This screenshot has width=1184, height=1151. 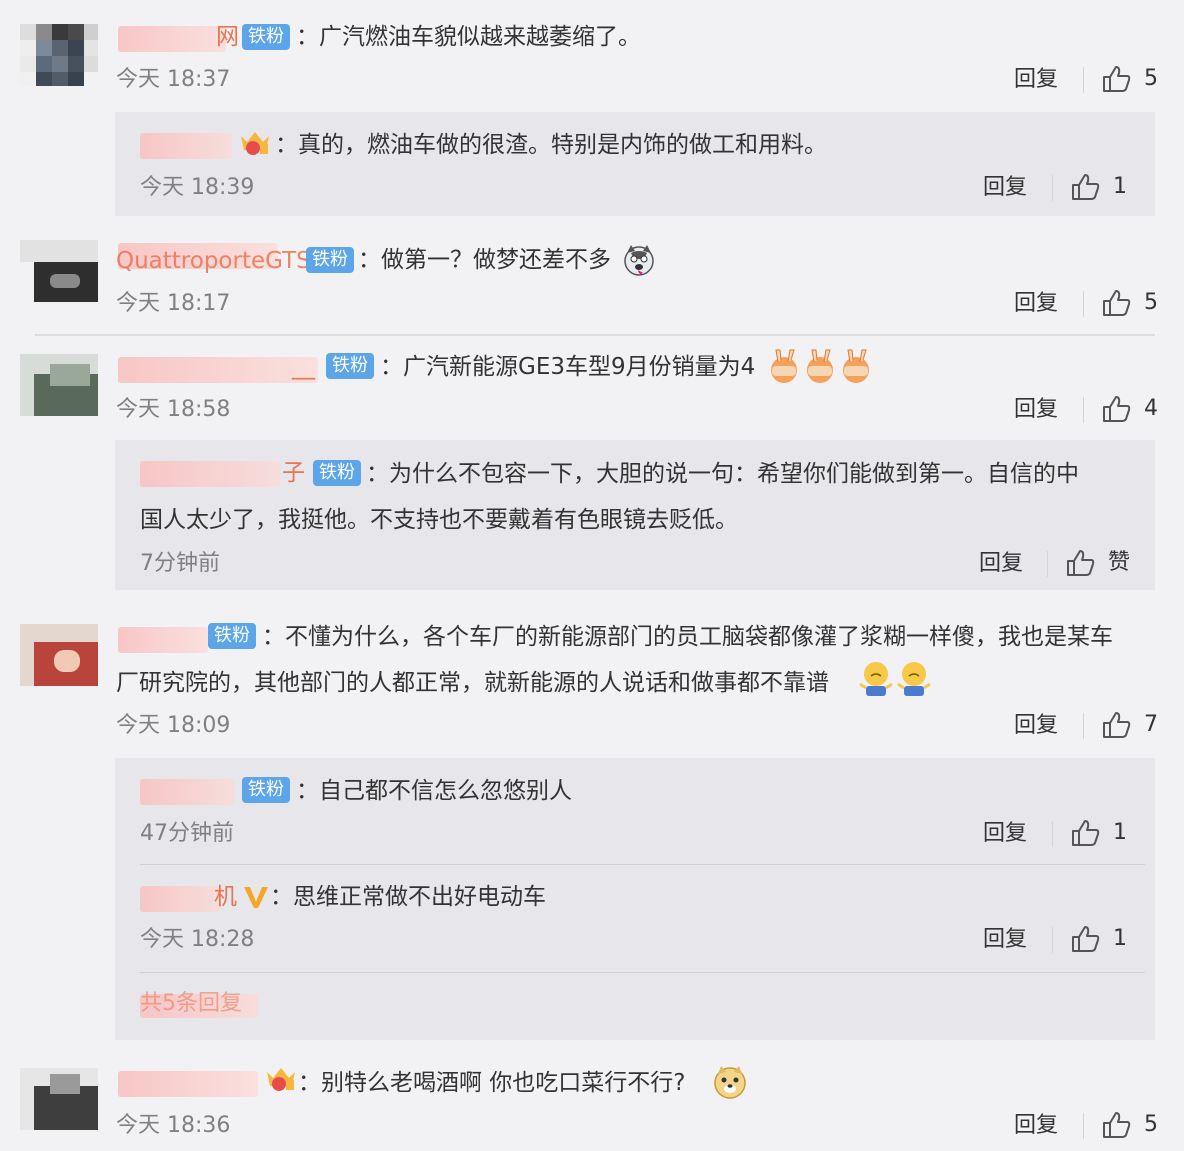 I want to click on username: QuattroporteGTS, so click(x=213, y=261).